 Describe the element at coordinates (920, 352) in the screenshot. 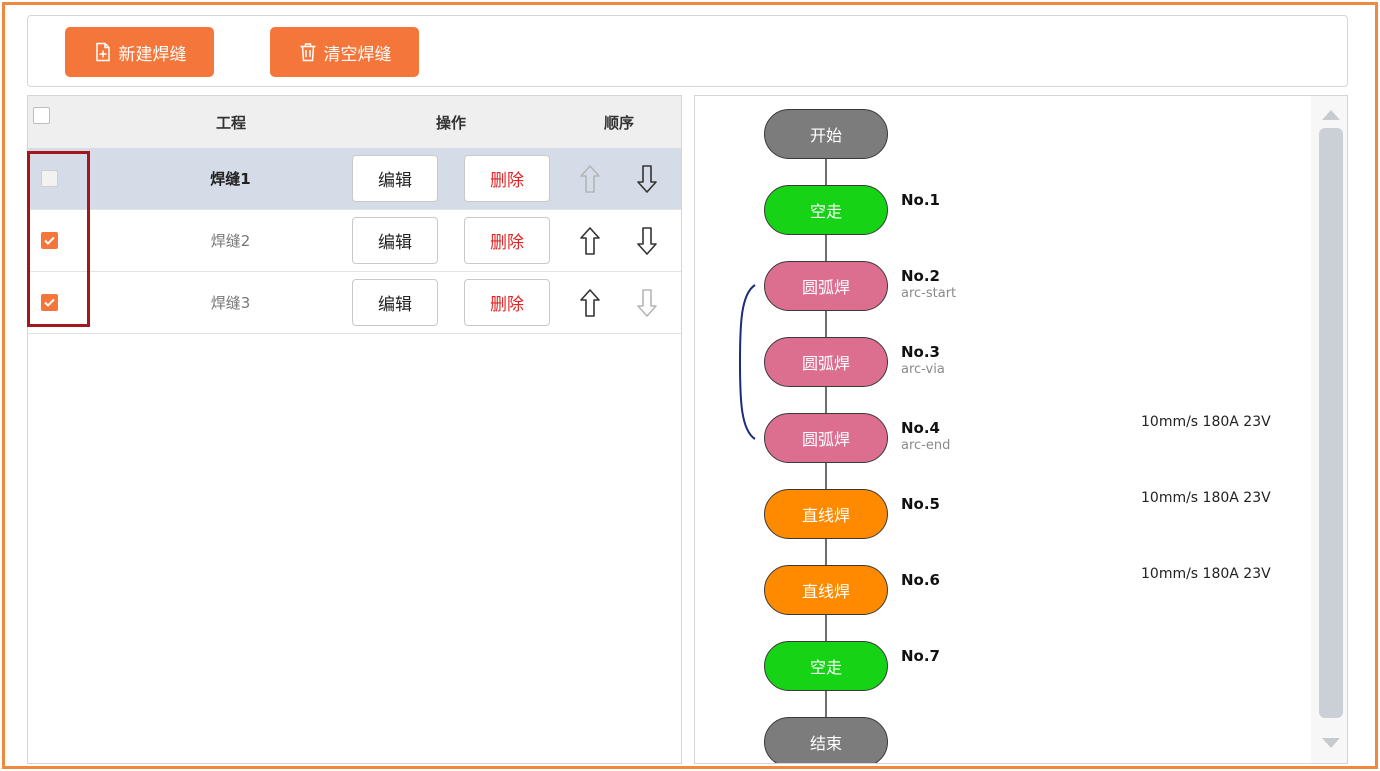

I see `step-number: No.3` at that location.